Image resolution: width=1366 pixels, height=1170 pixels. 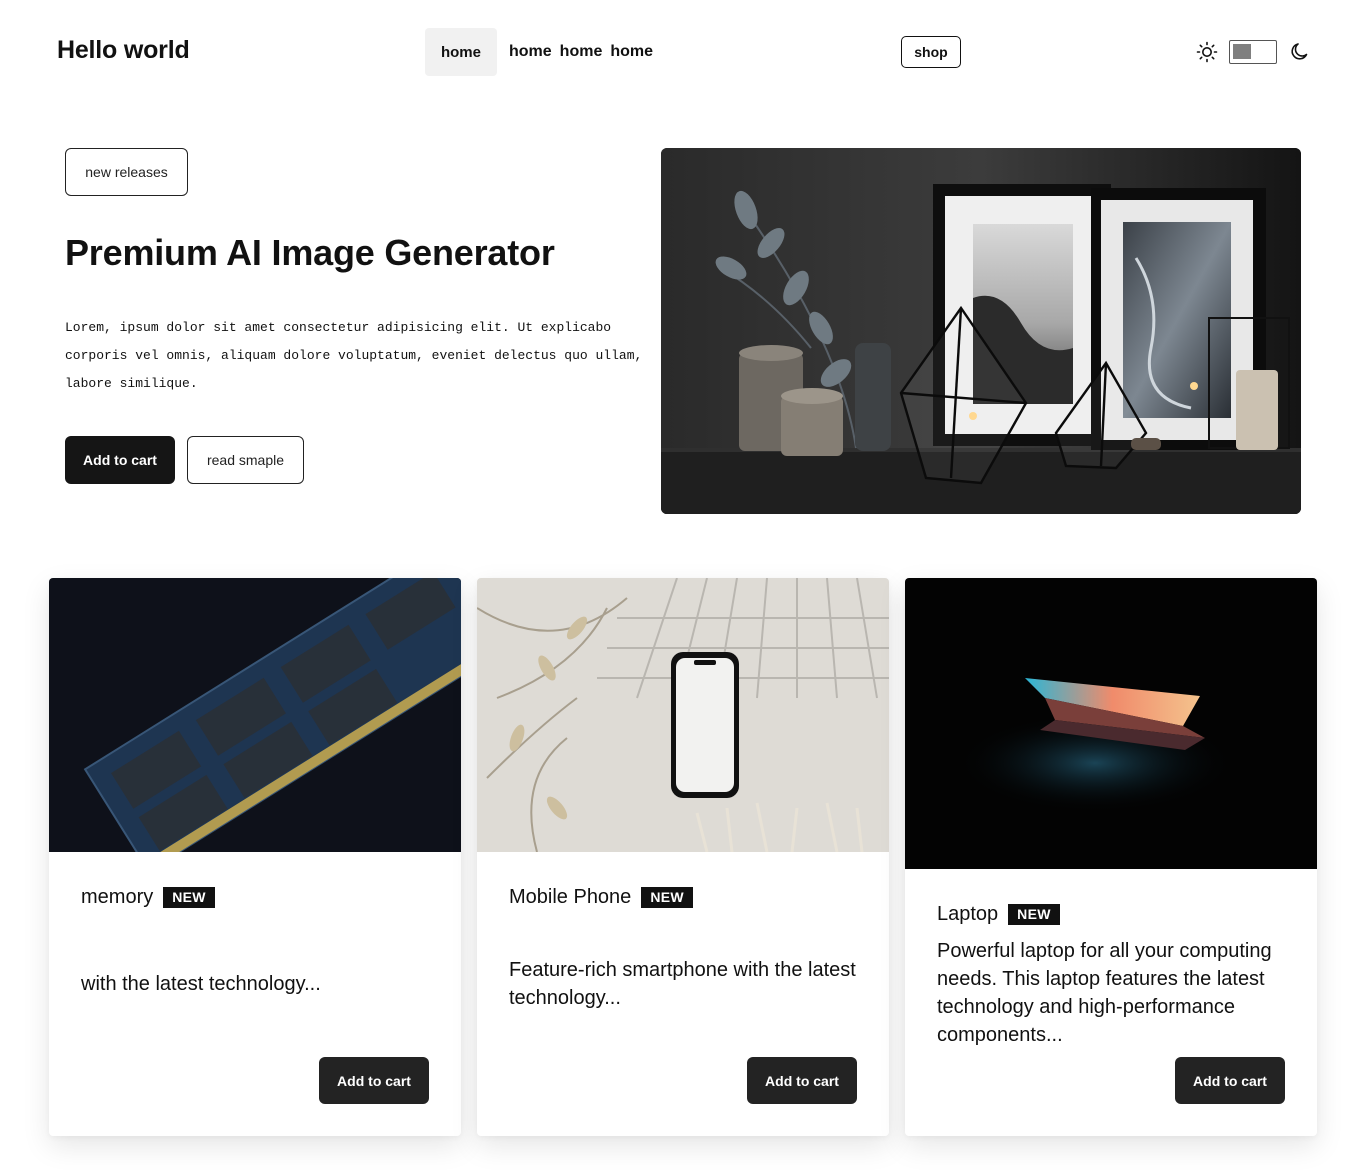 I want to click on nav-item-home-active: home, so click(x=461, y=52).